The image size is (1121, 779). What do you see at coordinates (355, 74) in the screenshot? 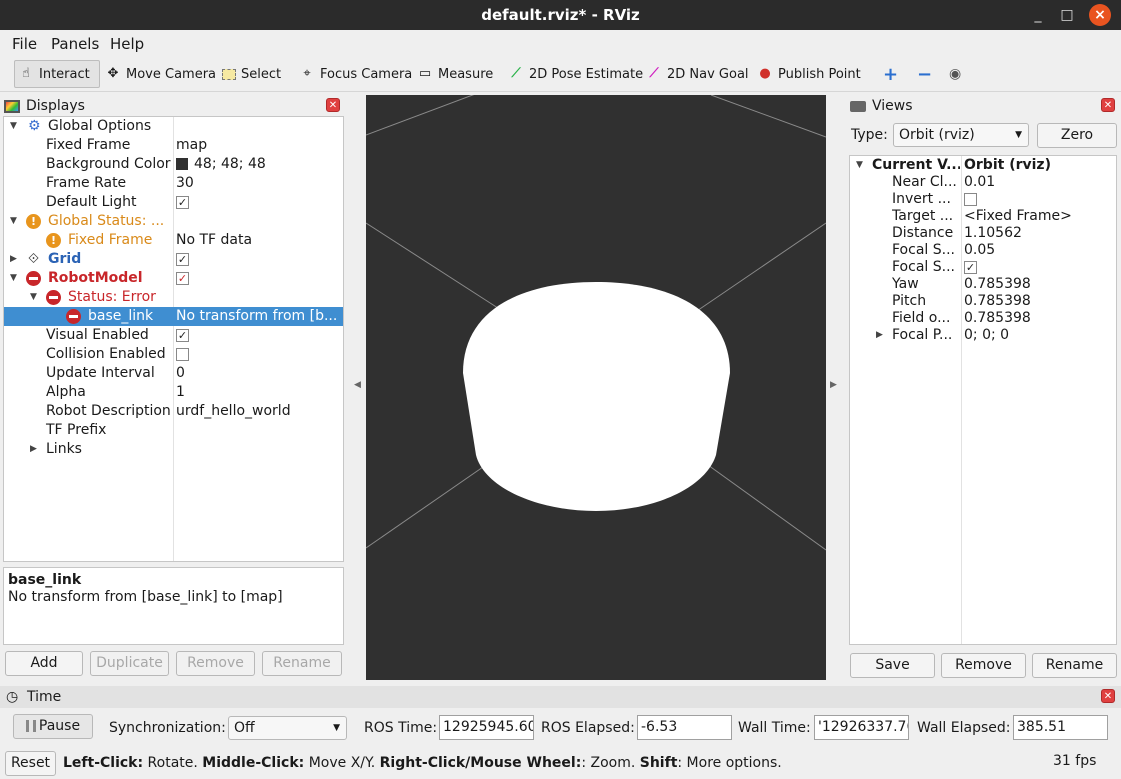
I see `focus-camera-tool-button: ⌖ Focus Camera` at bounding box center [355, 74].